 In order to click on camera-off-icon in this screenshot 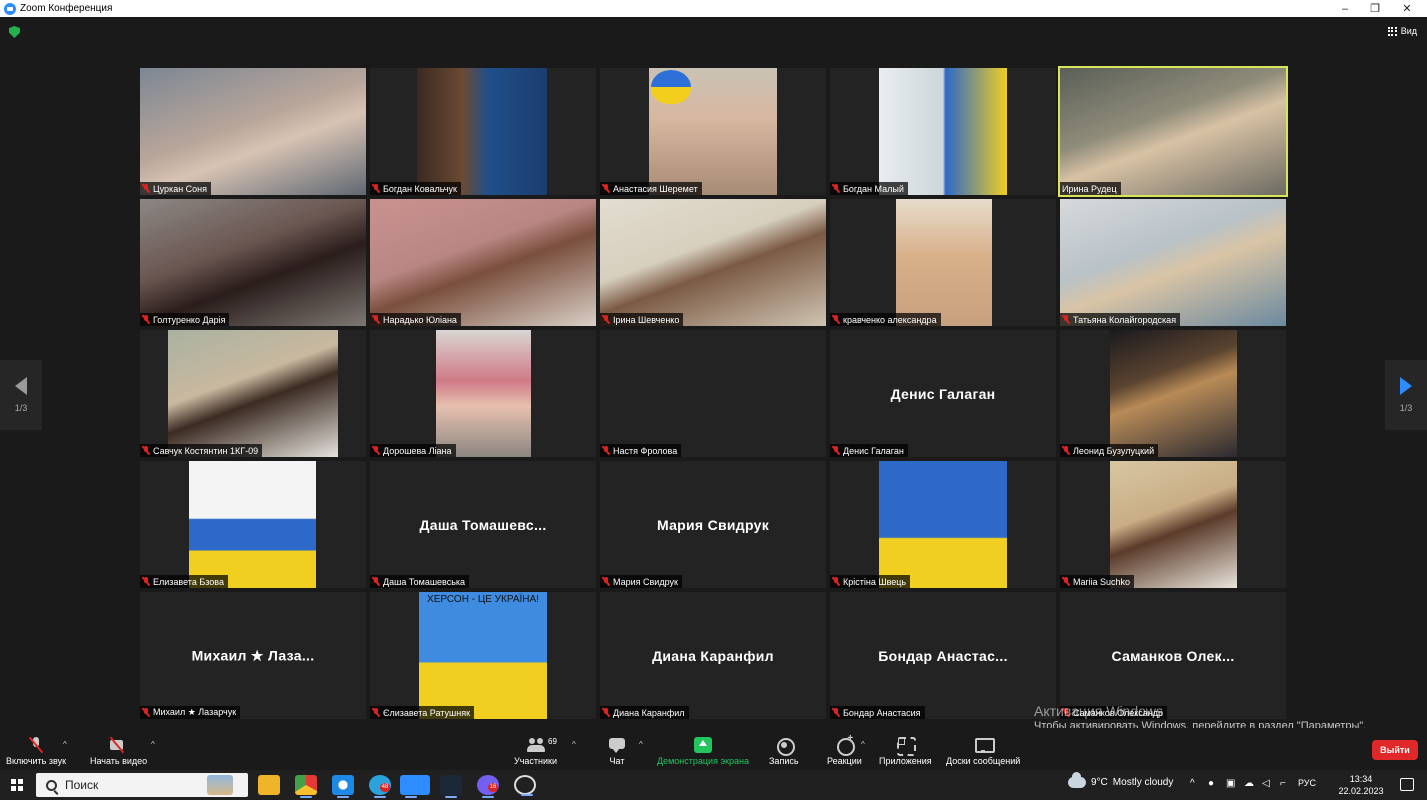, I will do `click(118, 745)`.